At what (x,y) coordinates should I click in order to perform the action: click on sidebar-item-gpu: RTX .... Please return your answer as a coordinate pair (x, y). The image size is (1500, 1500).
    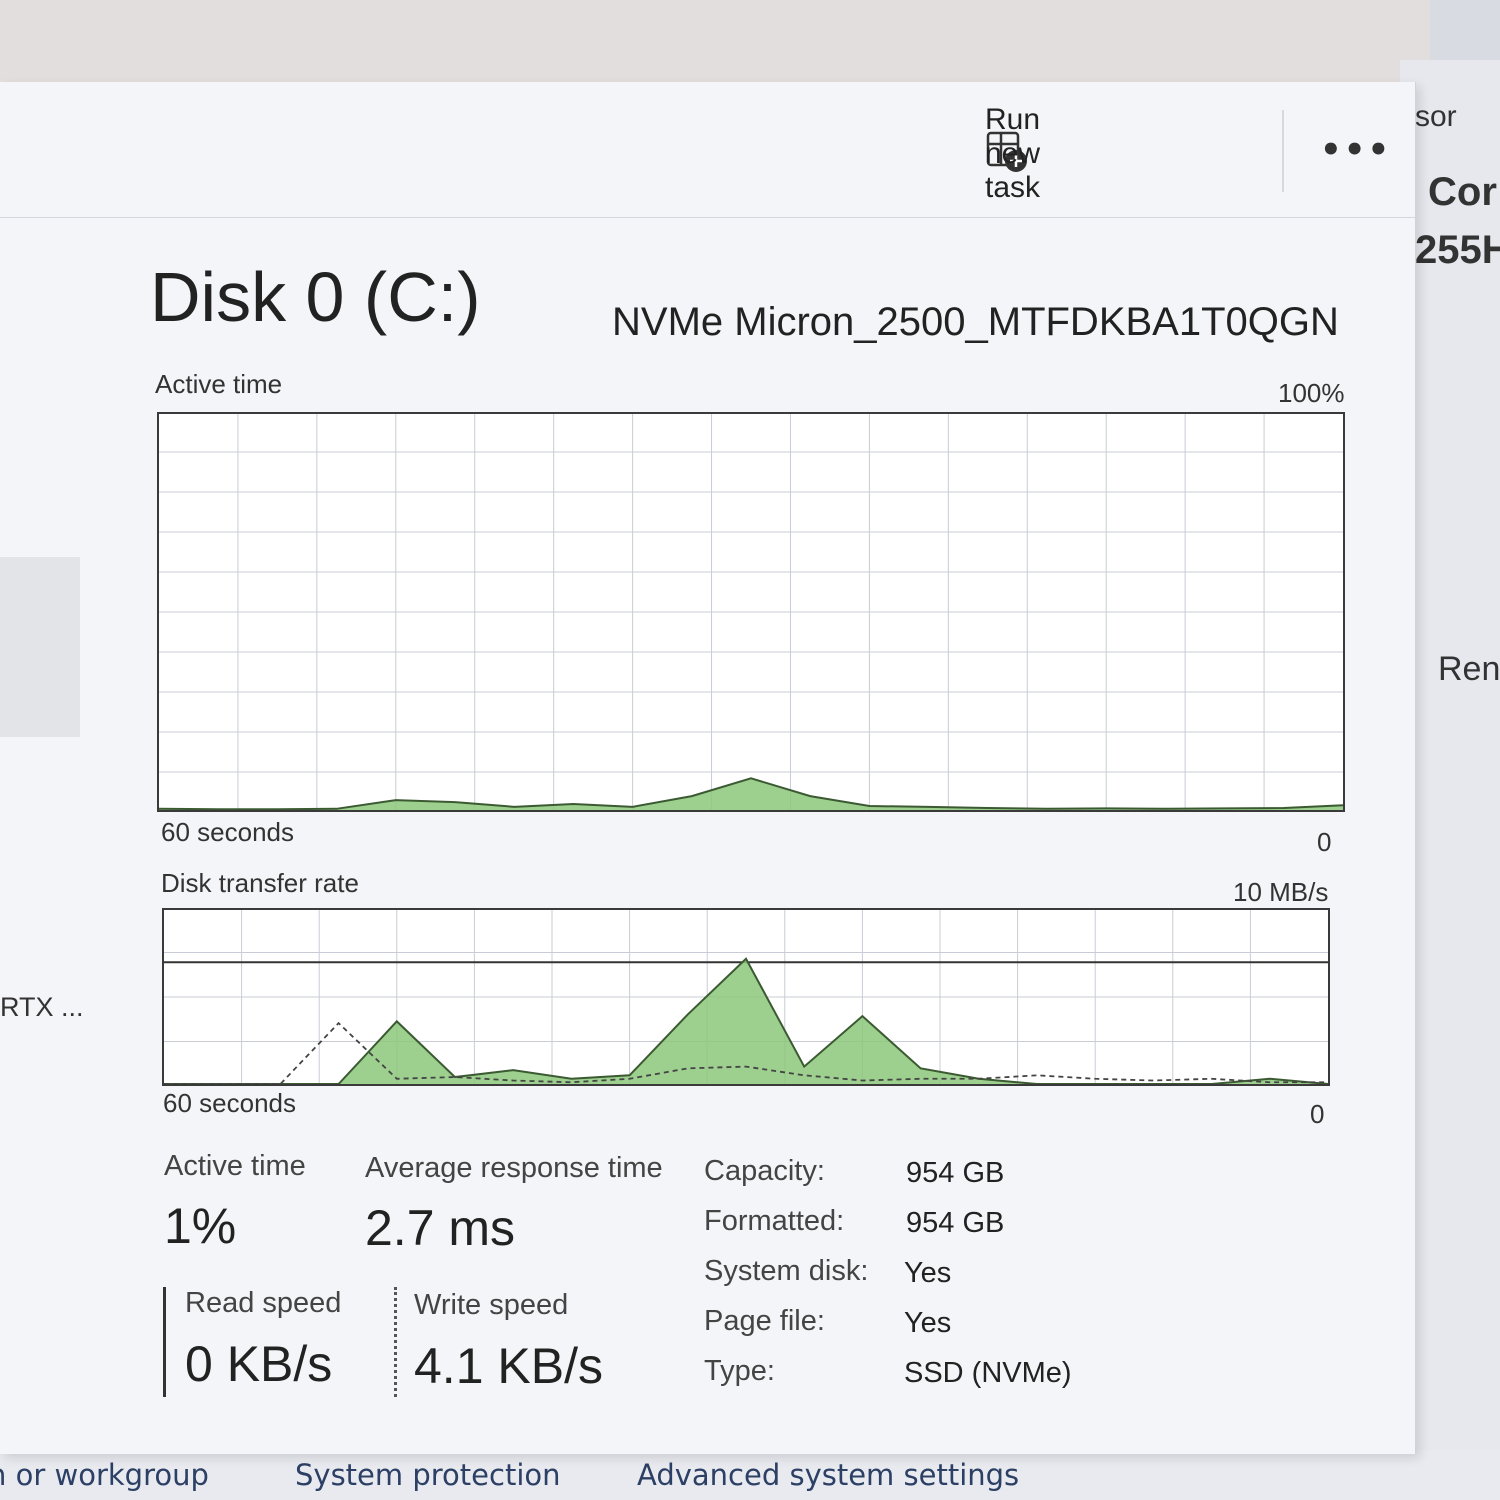
    Looking at the image, I should click on (42, 1007).